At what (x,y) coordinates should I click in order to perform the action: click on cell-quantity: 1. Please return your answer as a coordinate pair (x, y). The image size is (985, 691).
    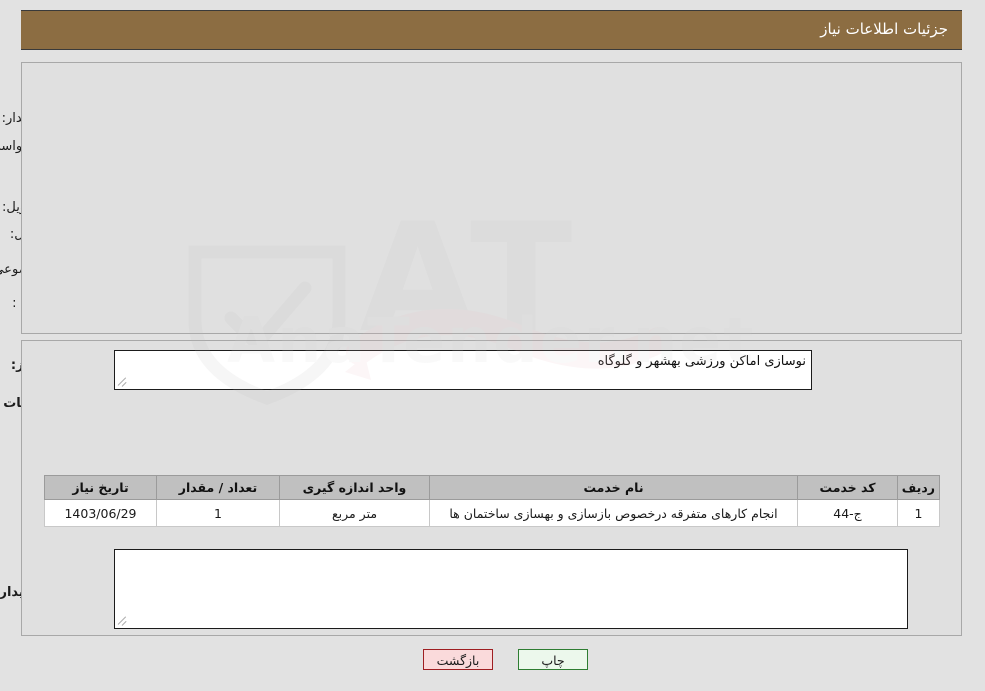
    Looking at the image, I should click on (219, 513).